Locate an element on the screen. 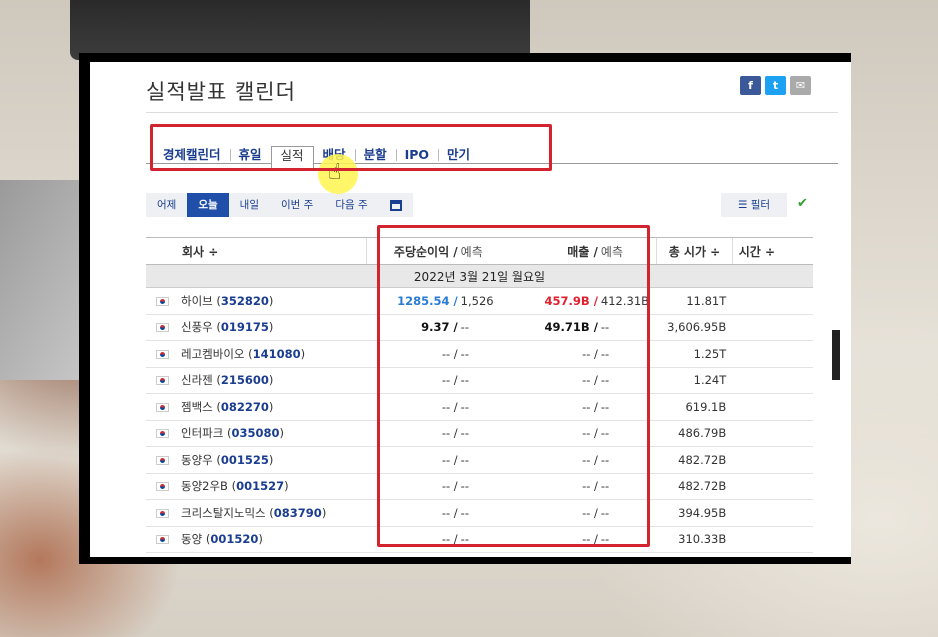 This screenshot has height=637, width=938. day-2: 내일 is located at coordinates (249, 205).